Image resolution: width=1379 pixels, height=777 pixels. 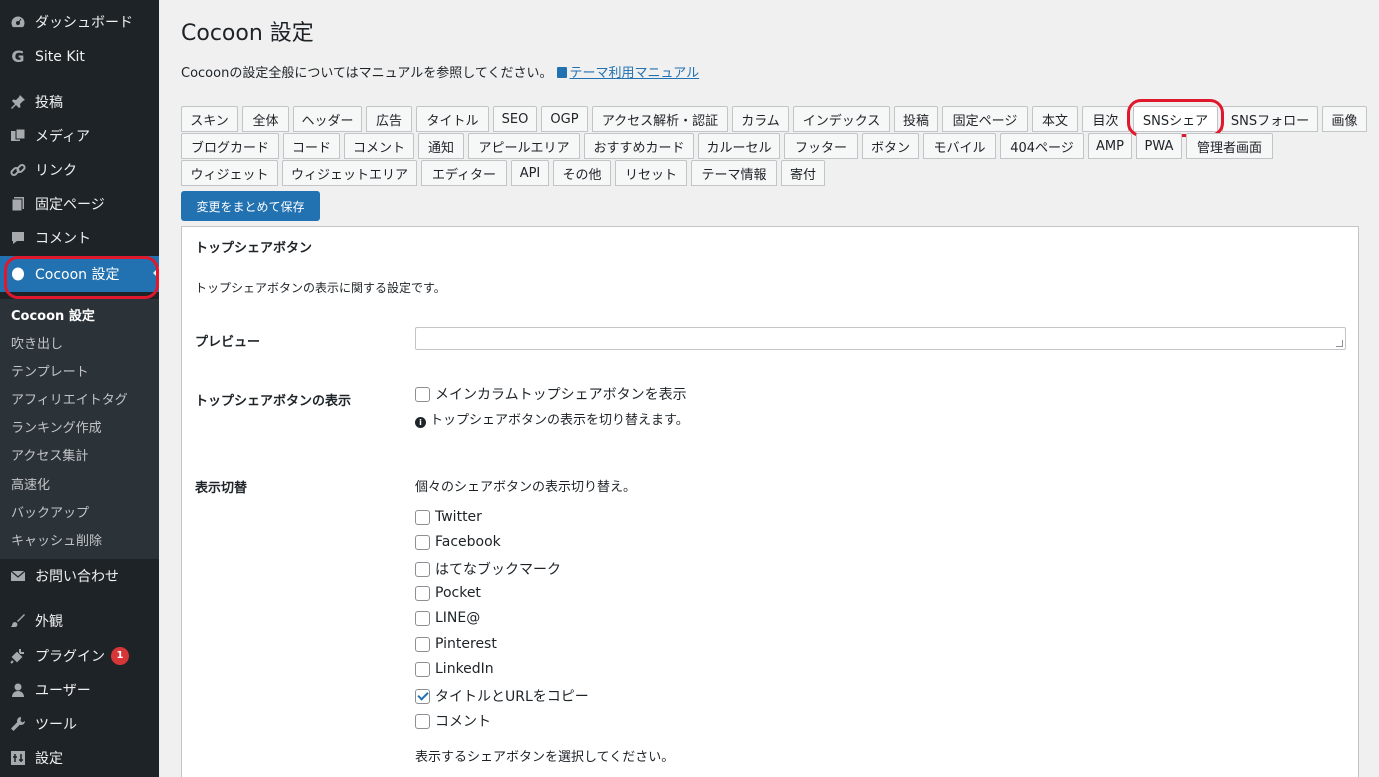 What do you see at coordinates (841, 119) in the screenshot?
I see `tab-index: インデックス` at bounding box center [841, 119].